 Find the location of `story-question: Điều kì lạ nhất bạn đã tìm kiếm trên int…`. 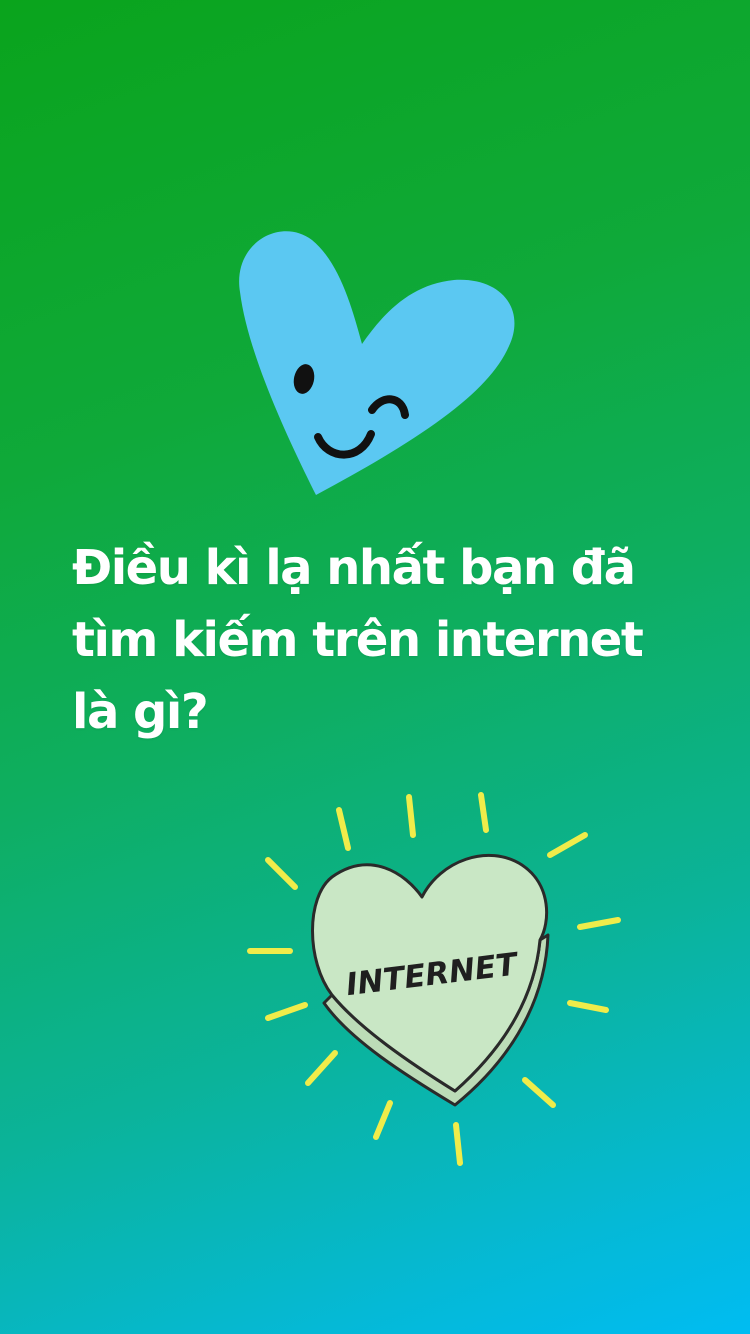

story-question: Điều kì lạ nhất bạn đã tìm kiếm trên int… is located at coordinates (397, 640).